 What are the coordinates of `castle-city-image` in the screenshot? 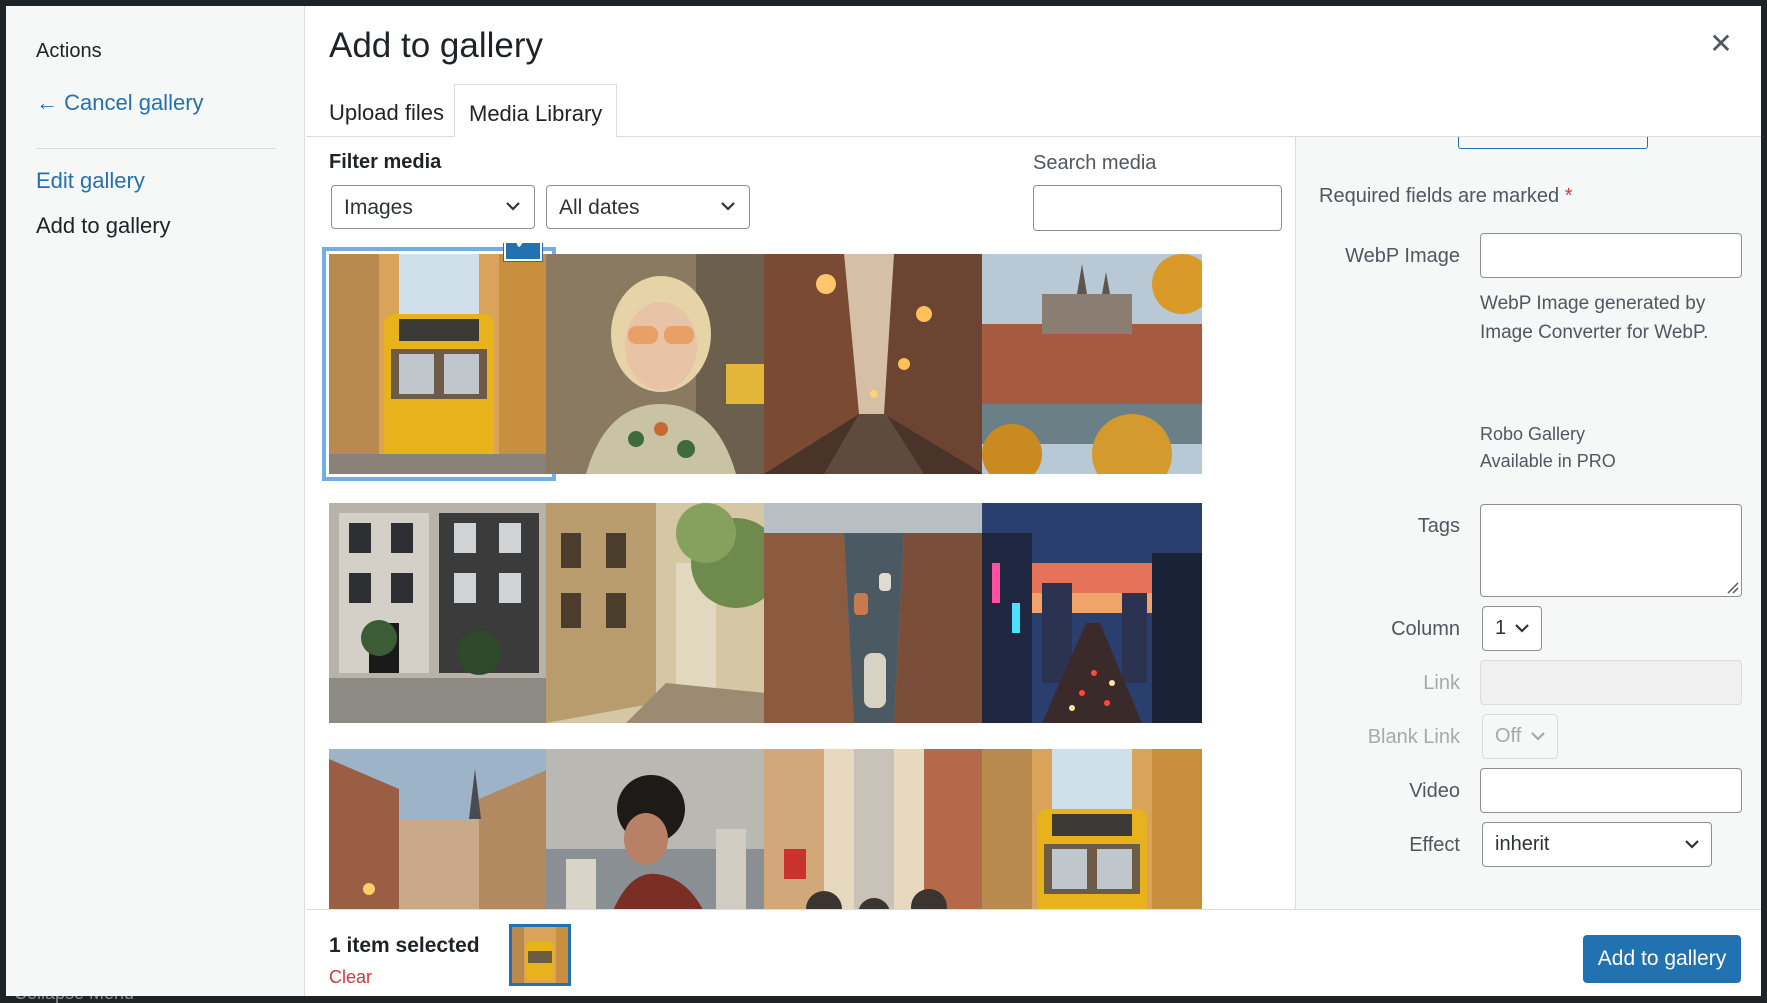 It's located at (1092, 364).